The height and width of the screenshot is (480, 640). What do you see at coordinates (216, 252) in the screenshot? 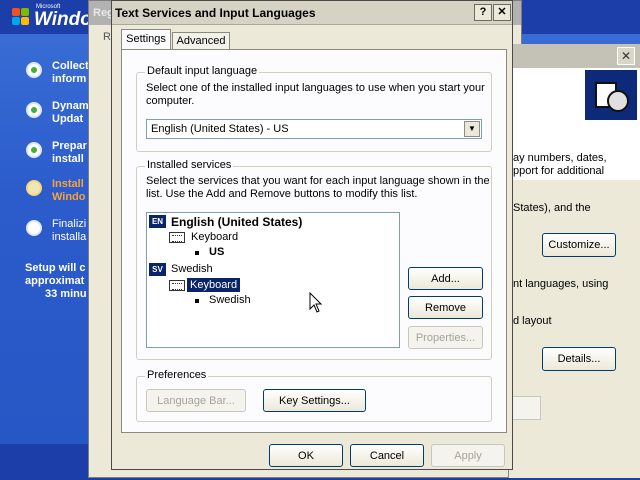
I see `tree-service-us: US` at bounding box center [216, 252].